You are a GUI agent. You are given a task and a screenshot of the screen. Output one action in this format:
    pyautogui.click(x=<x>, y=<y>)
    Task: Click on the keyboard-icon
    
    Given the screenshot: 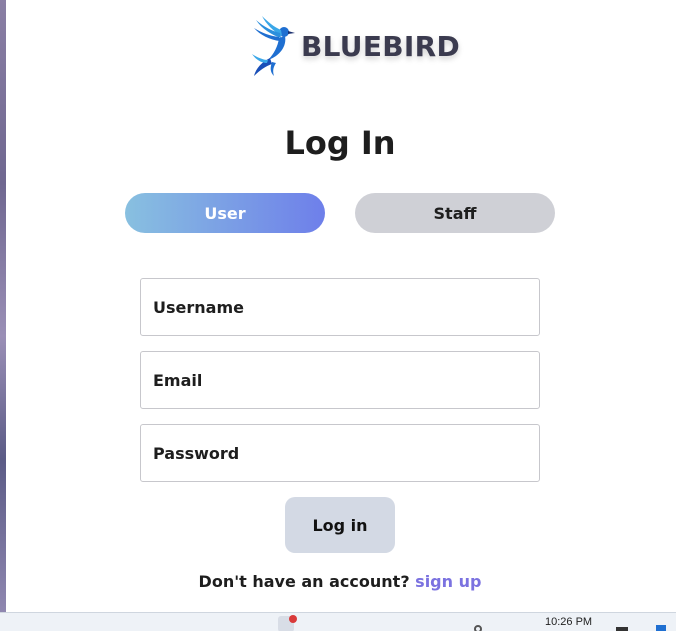 What is the action you would take?
    pyautogui.click(x=622, y=629)
    